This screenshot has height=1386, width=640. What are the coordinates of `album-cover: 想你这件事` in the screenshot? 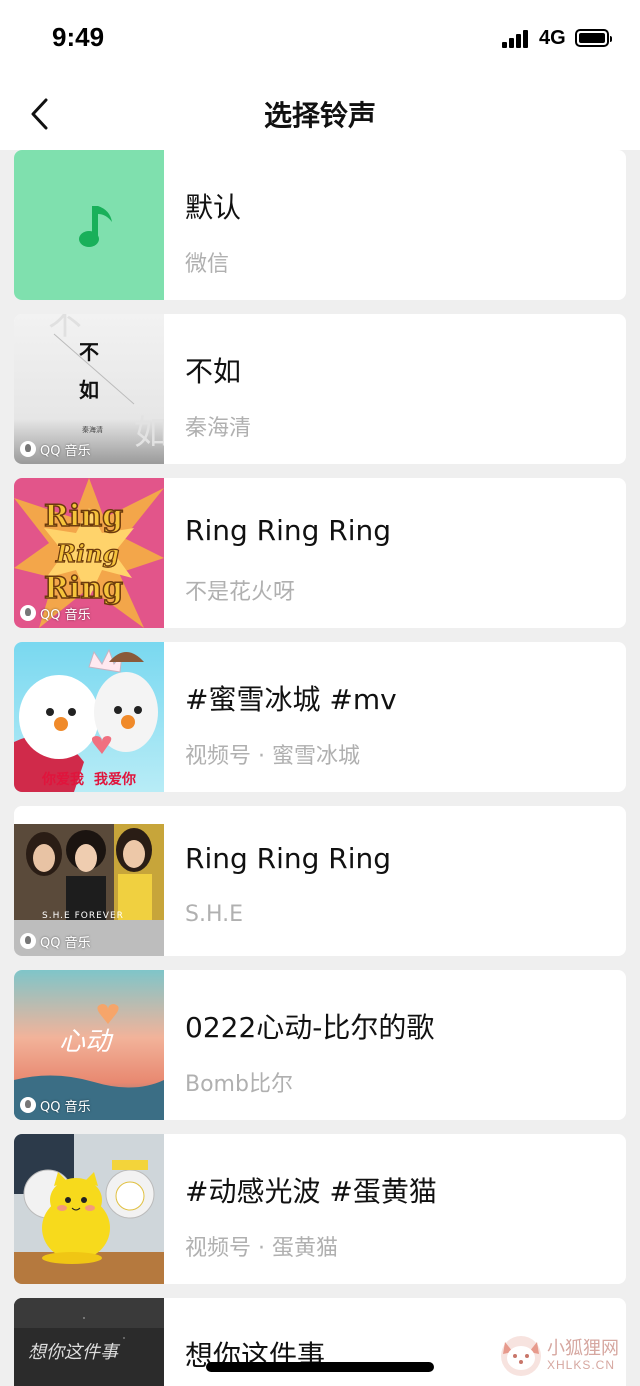 It's located at (89, 1342).